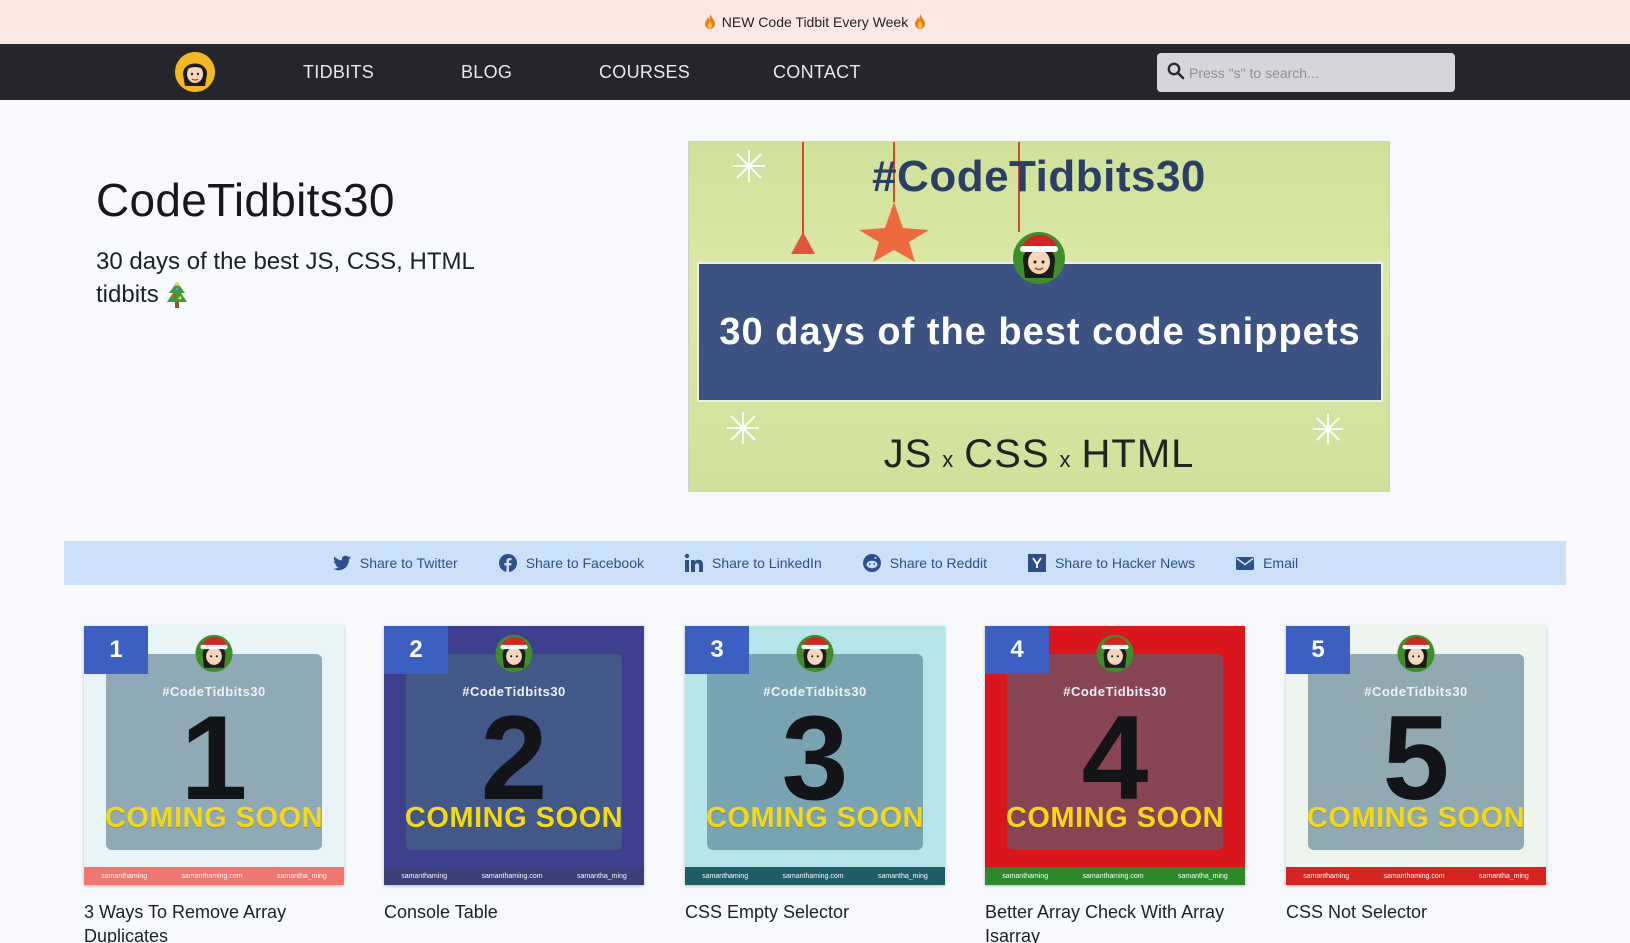  Describe the element at coordinates (416, 650) in the screenshot. I see `tidbit-number-badge: 2` at that location.